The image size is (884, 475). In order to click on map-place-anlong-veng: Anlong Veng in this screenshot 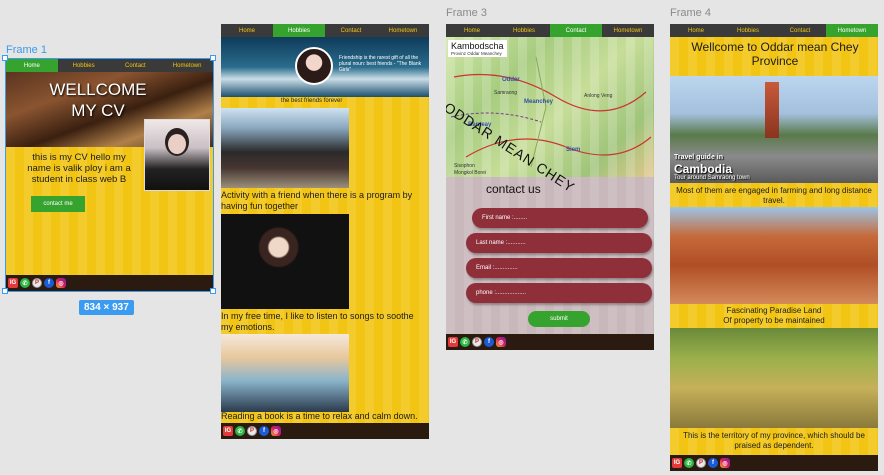, I will do `click(598, 96)`.